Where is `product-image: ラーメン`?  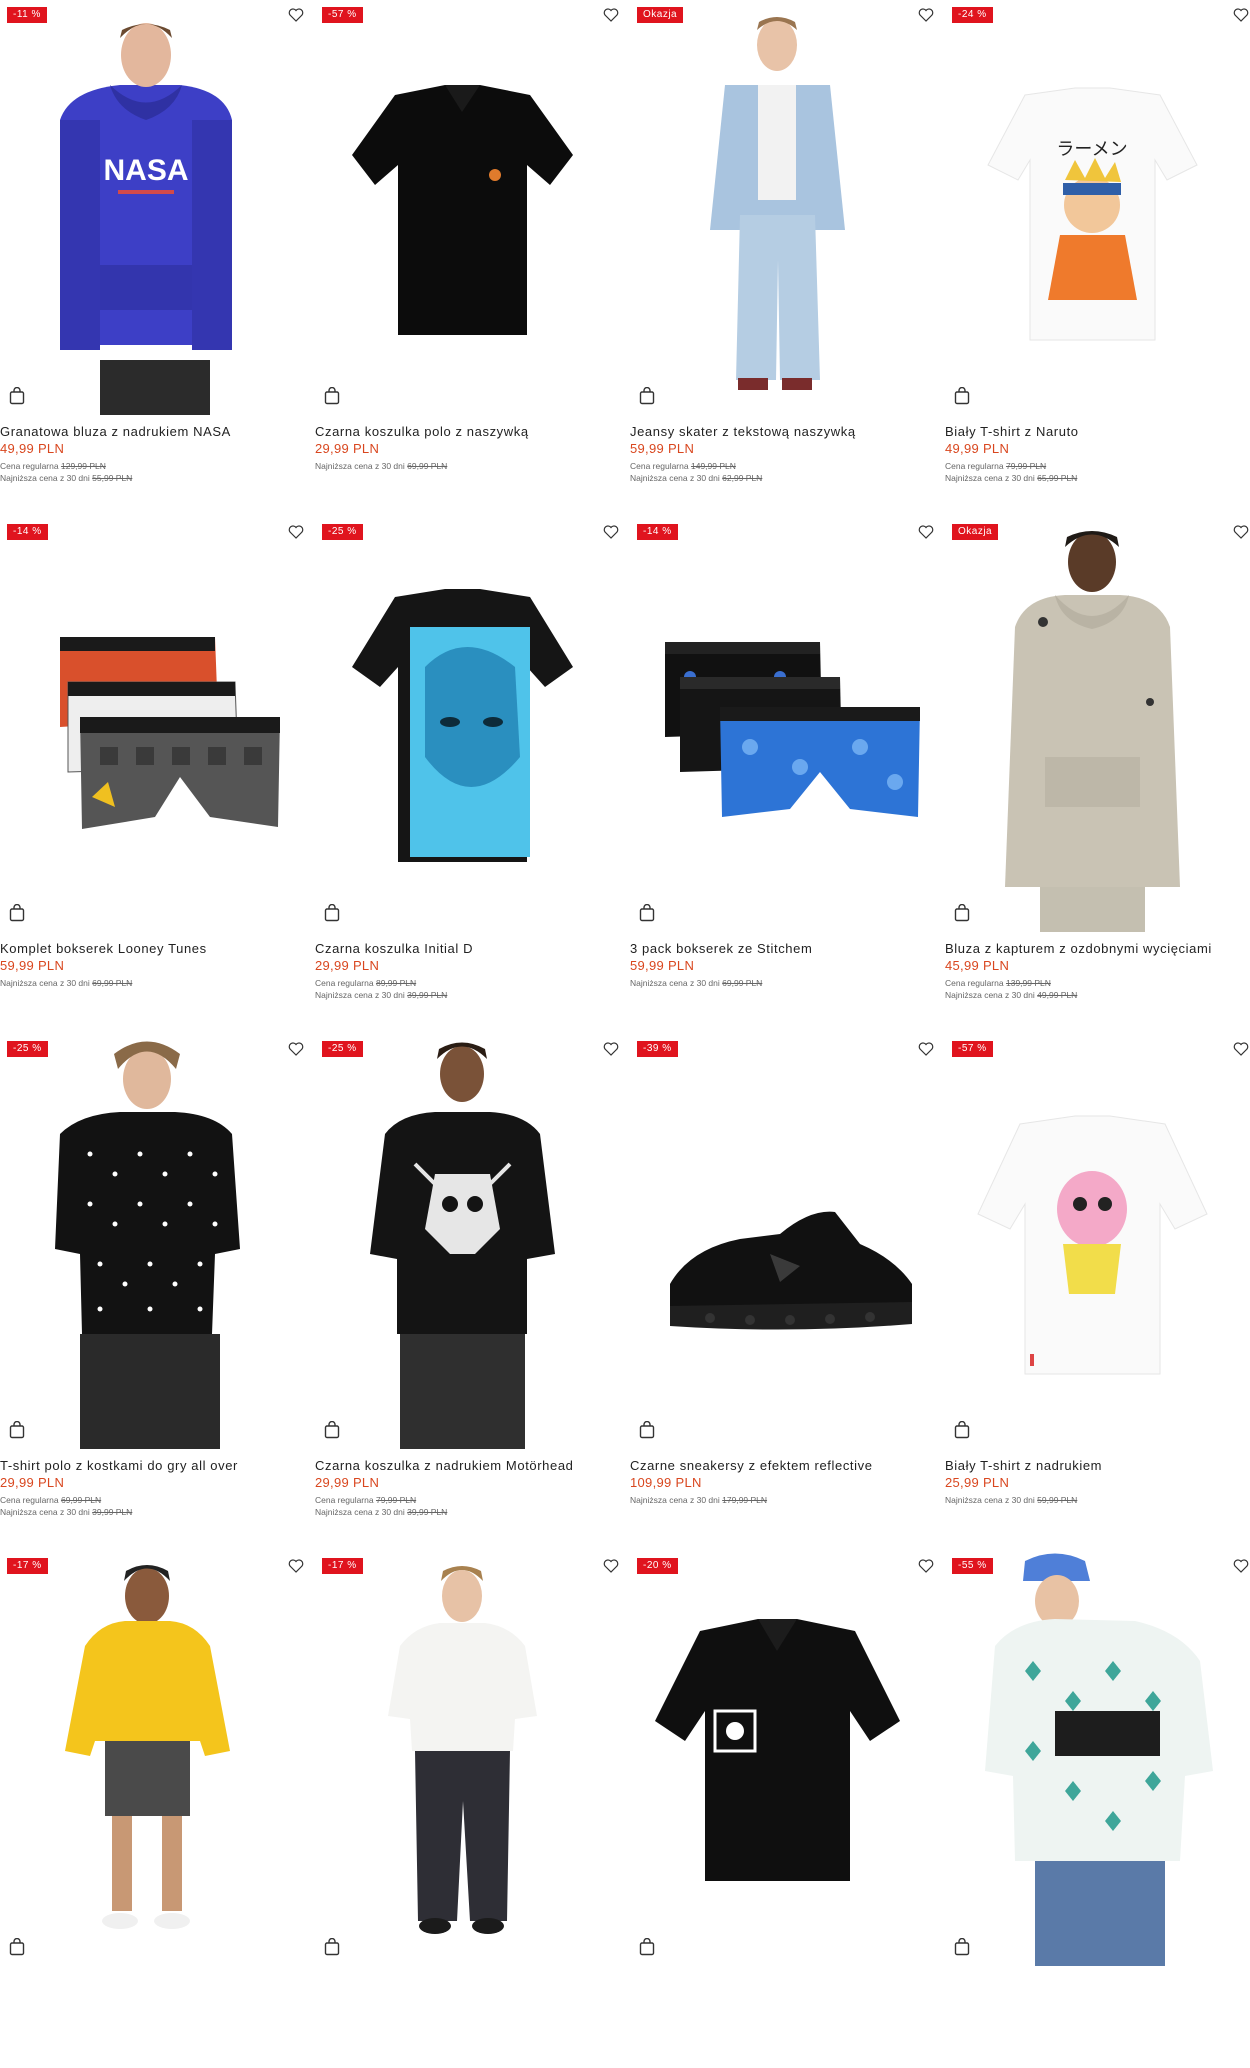 product-image: ラーメン is located at coordinates (1092, 207).